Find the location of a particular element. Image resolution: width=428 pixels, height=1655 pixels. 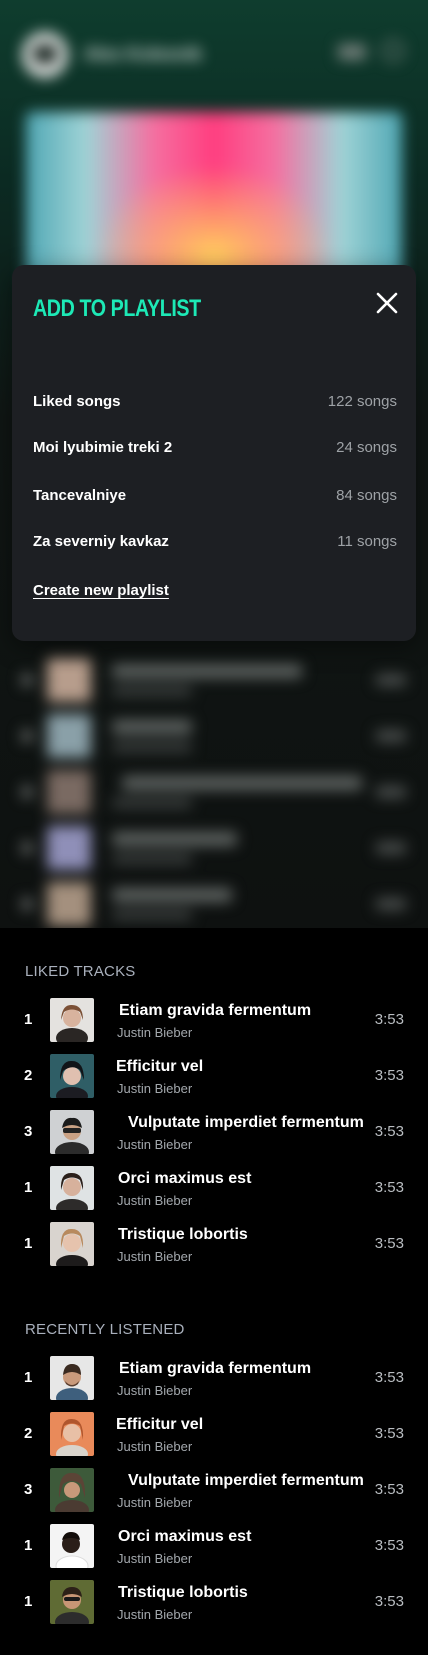

playlist-item: Moi lyubimie treki 2 24 songs is located at coordinates (215, 449).